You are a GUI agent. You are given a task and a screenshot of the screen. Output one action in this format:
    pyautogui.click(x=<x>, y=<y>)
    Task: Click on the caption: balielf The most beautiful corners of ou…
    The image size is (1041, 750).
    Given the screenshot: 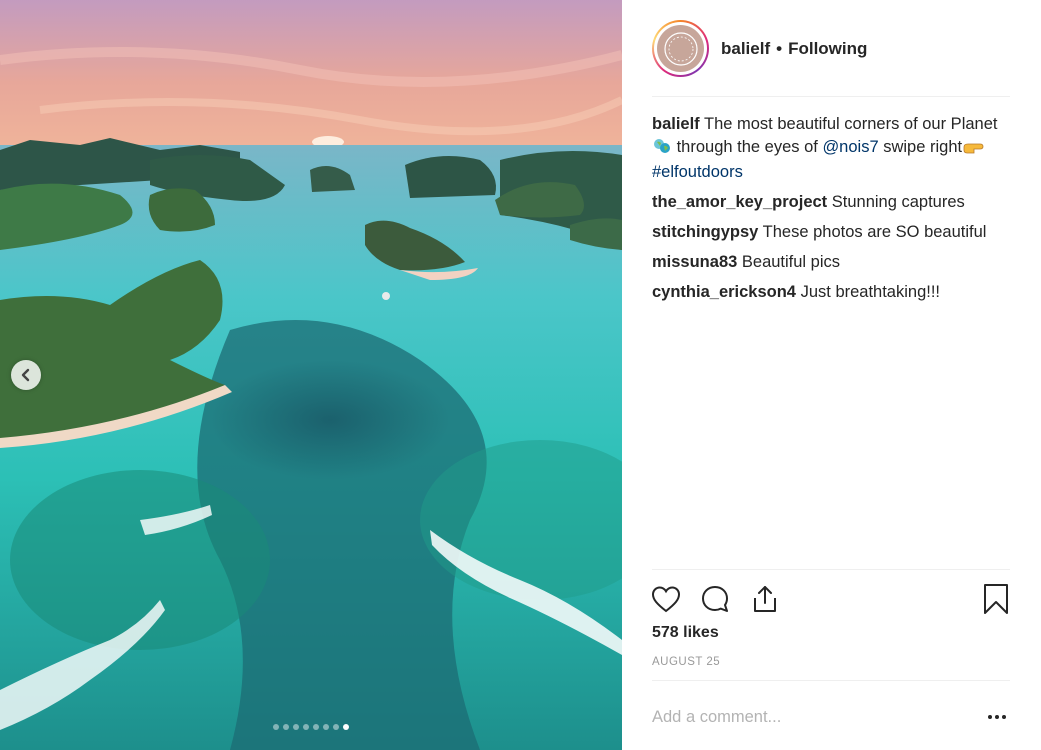 What is the action you would take?
    pyautogui.click(x=832, y=148)
    